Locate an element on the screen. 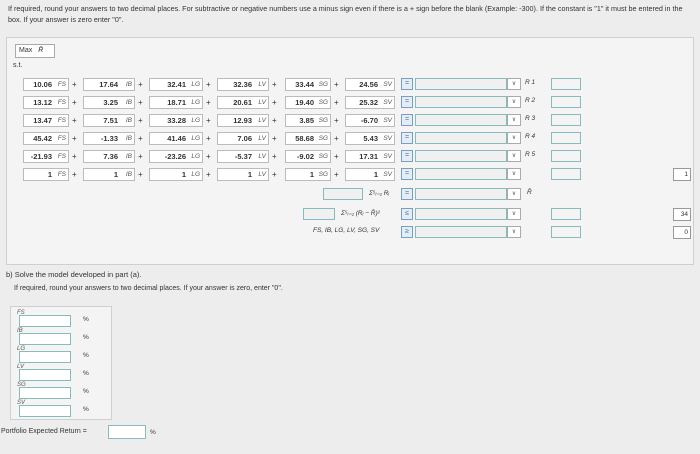  portfolio-return-input is located at coordinates (127, 432).